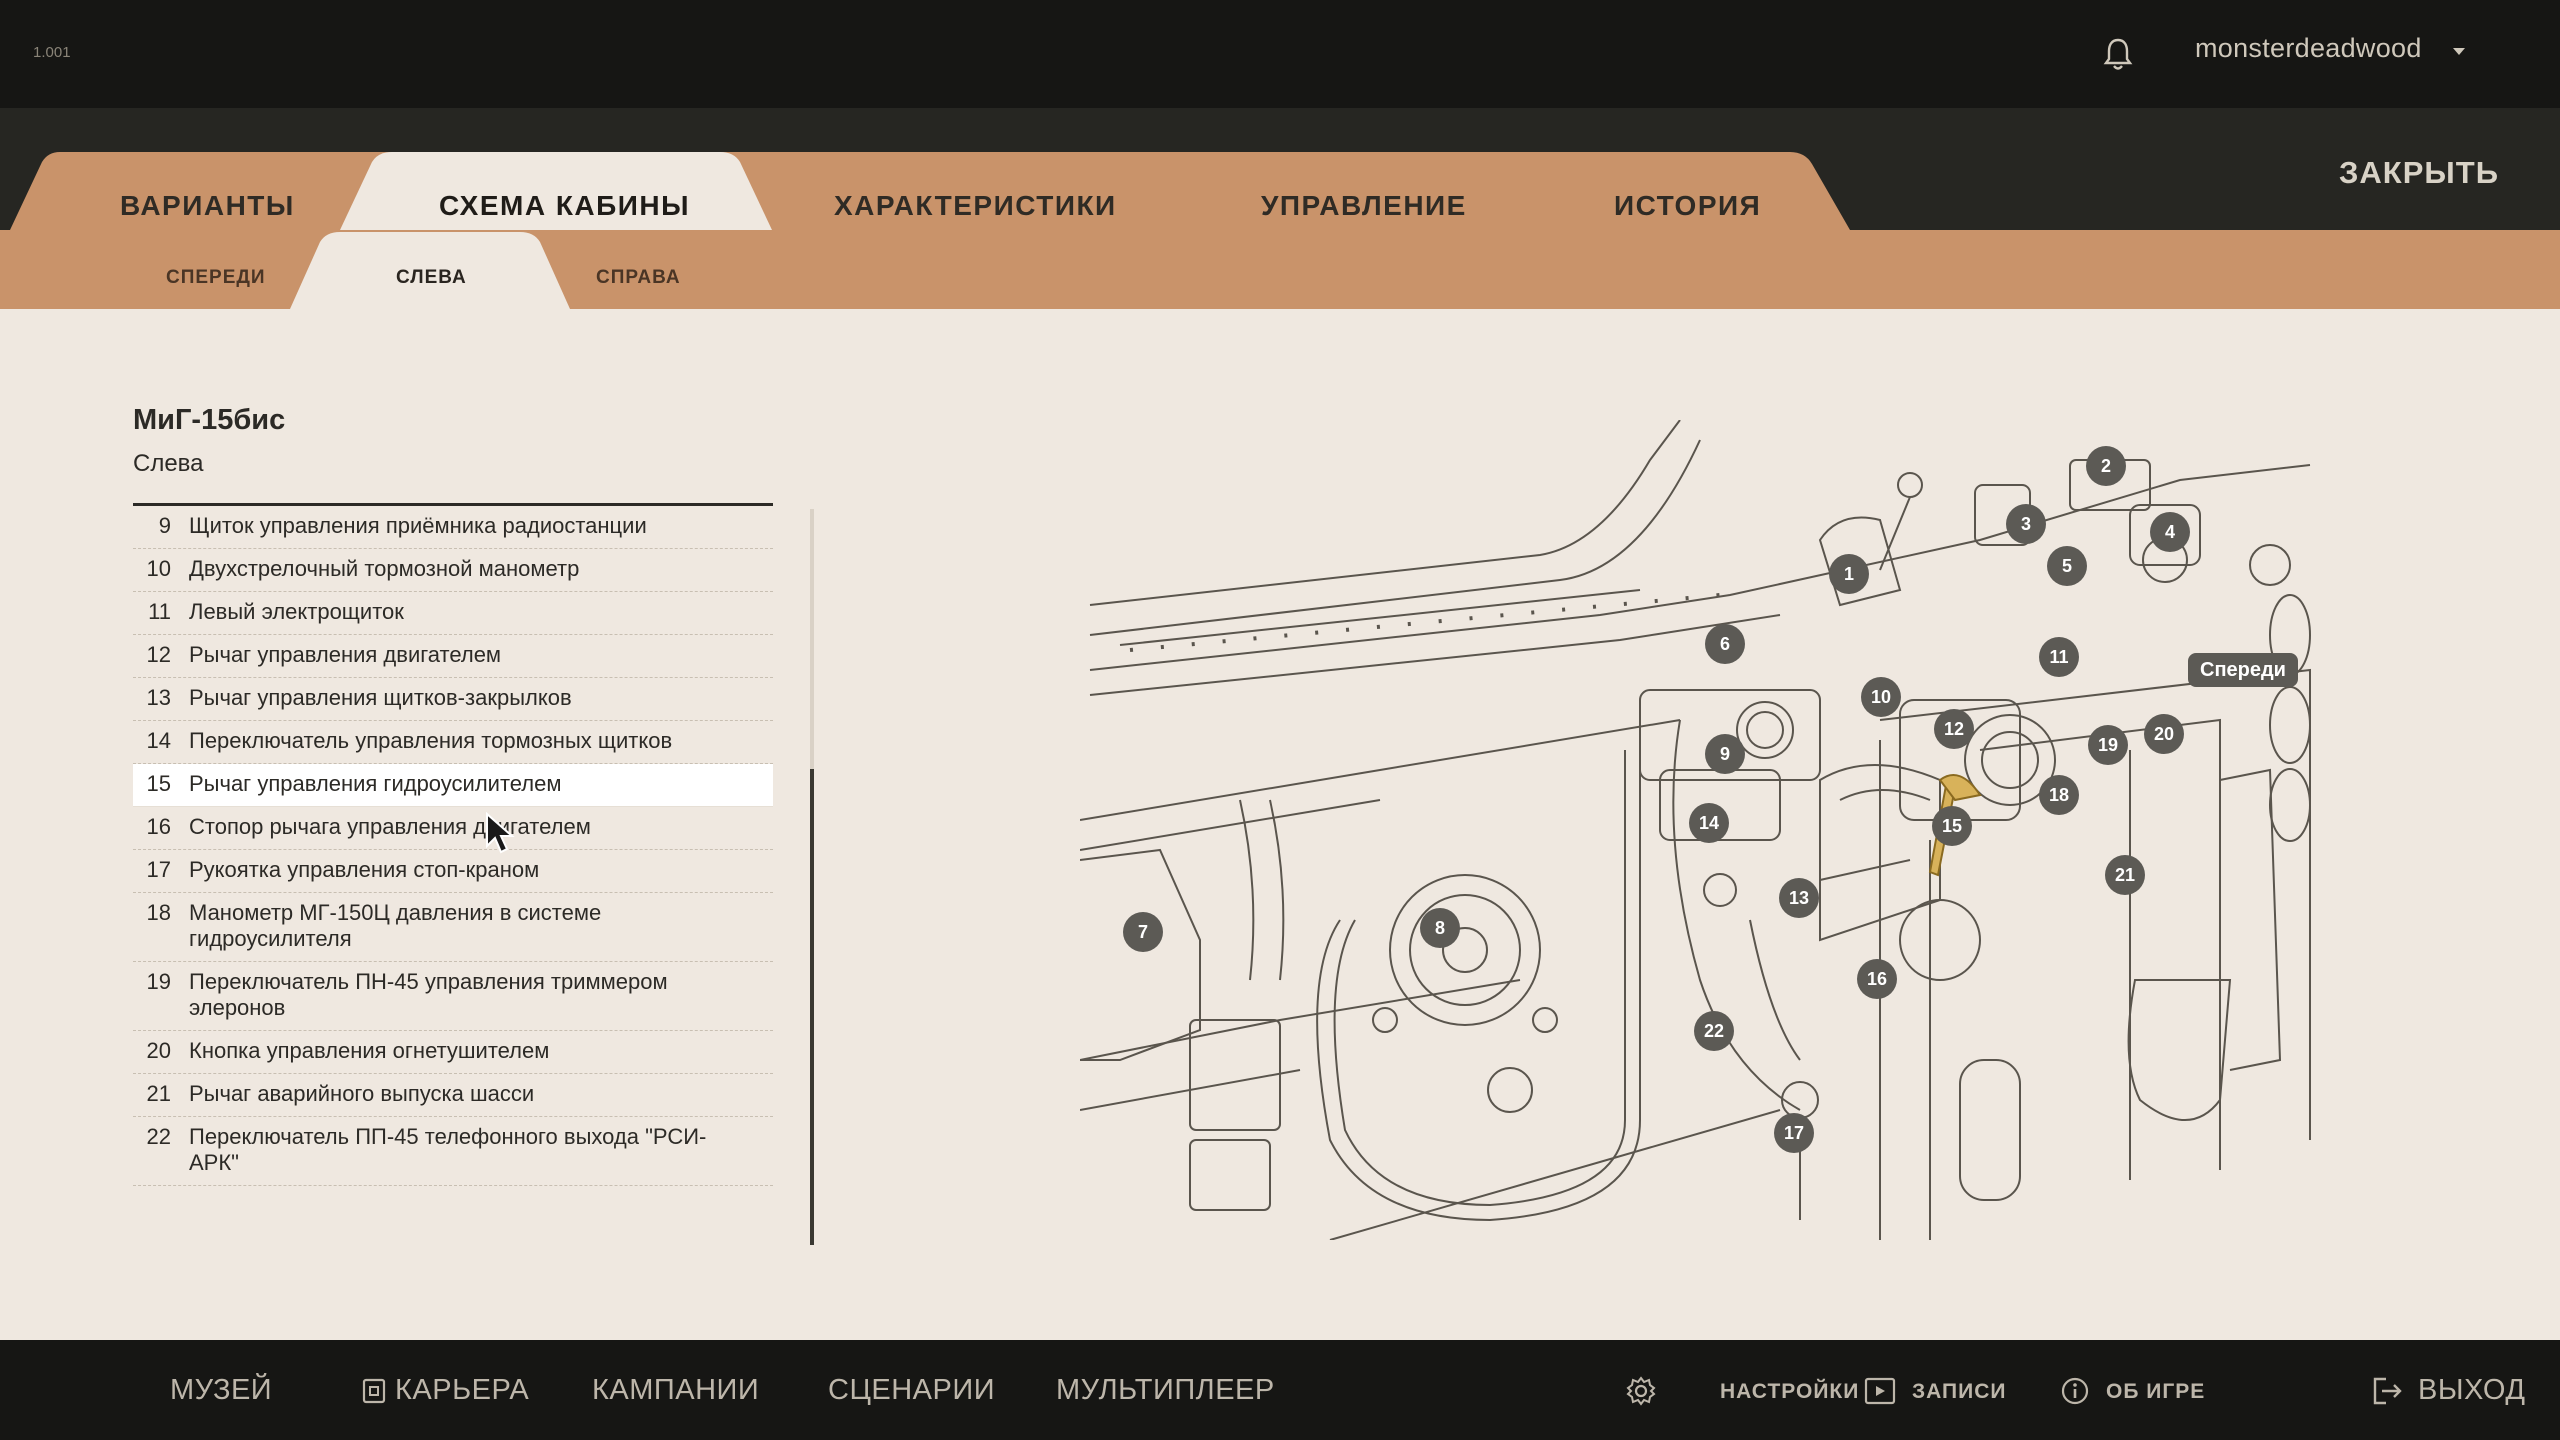 The height and width of the screenshot is (1440, 2560). Describe the element at coordinates (207, 206) in the screenshot. I see `tab-variants: ВАРИАНТЫ` at that location.